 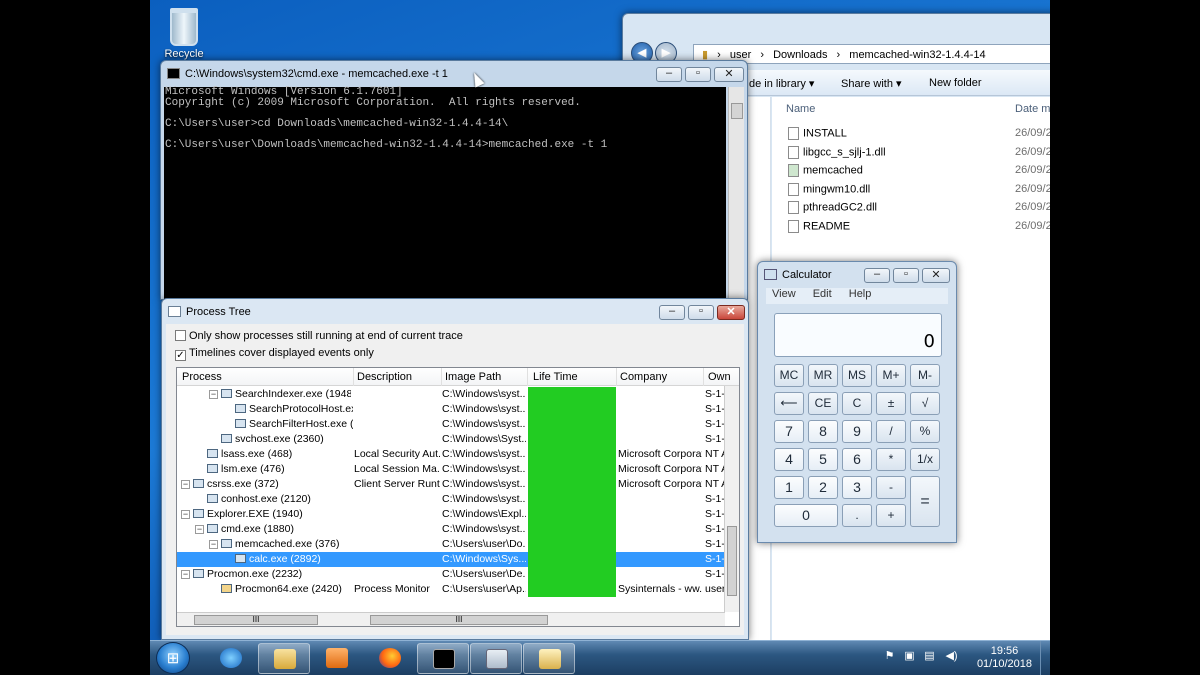 What do you see at coordinates (1032, 109) in the screenshot?
I see `column-date: Date m` at bounding box center [1032, 109].